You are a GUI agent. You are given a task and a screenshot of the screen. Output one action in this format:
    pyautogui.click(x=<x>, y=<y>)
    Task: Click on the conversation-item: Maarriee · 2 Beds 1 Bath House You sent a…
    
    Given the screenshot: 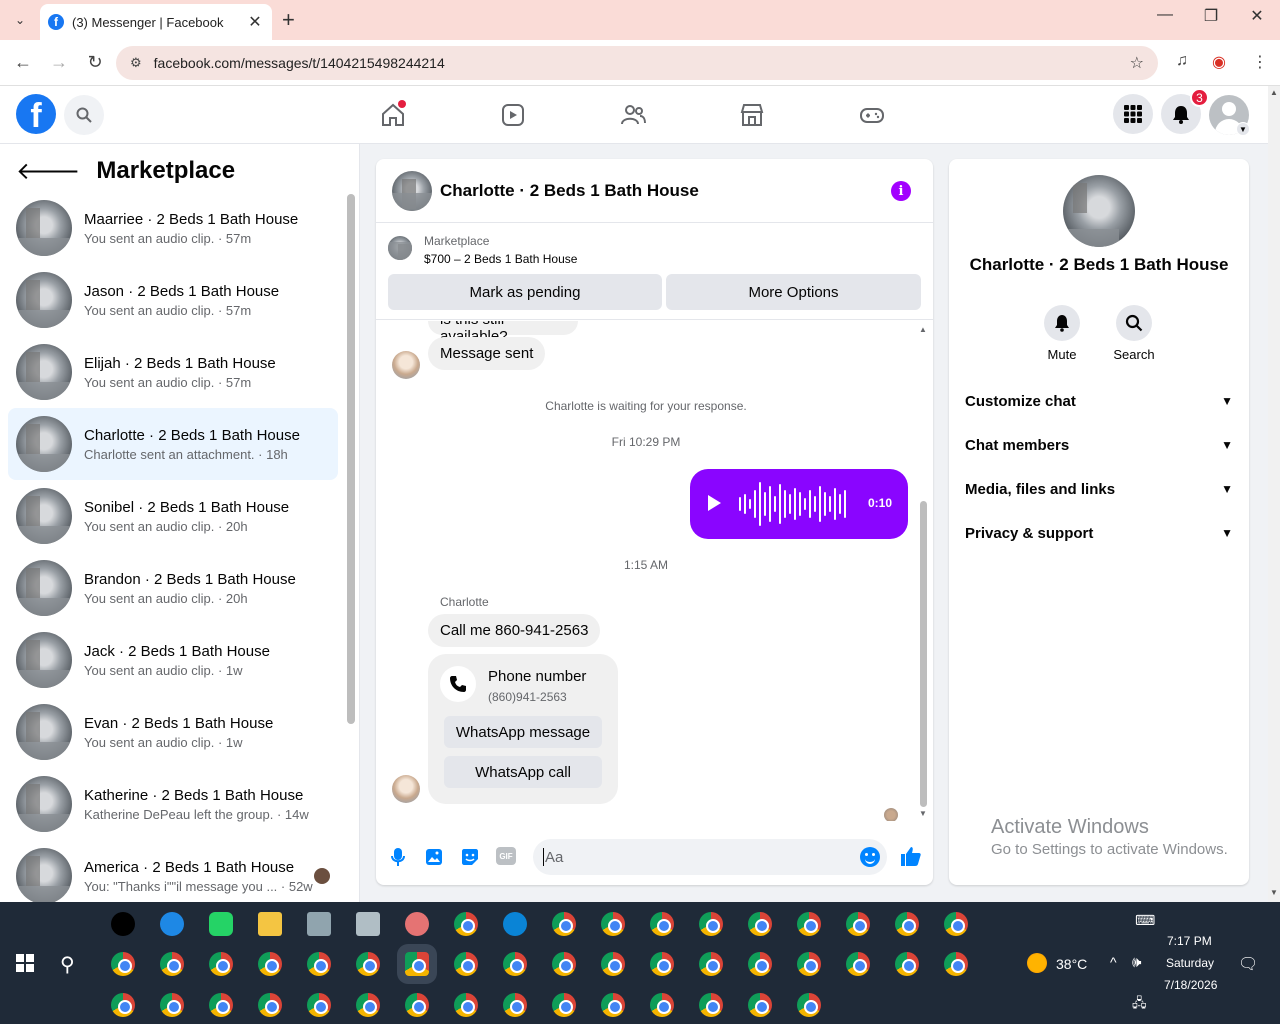 What is the action you would take?
    pyautogui.click(x=173, y=228)
    